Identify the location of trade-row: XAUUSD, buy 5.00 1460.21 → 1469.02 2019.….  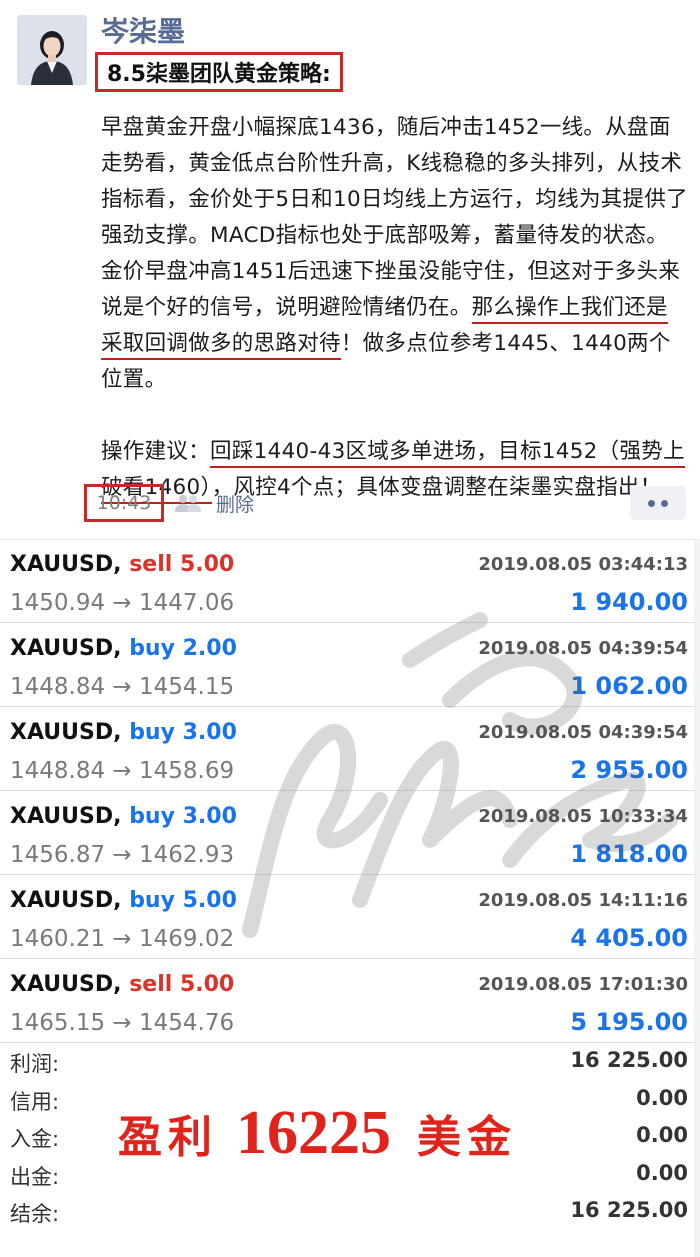
(347, 917).